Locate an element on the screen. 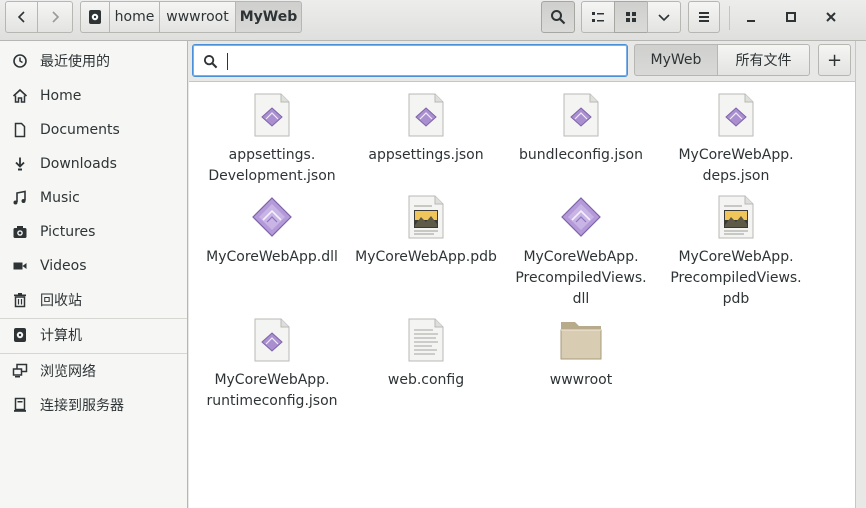 Image resolution: width=866 pixels, height=508 pixels. trash-icon is located at coordinates (20, 300).